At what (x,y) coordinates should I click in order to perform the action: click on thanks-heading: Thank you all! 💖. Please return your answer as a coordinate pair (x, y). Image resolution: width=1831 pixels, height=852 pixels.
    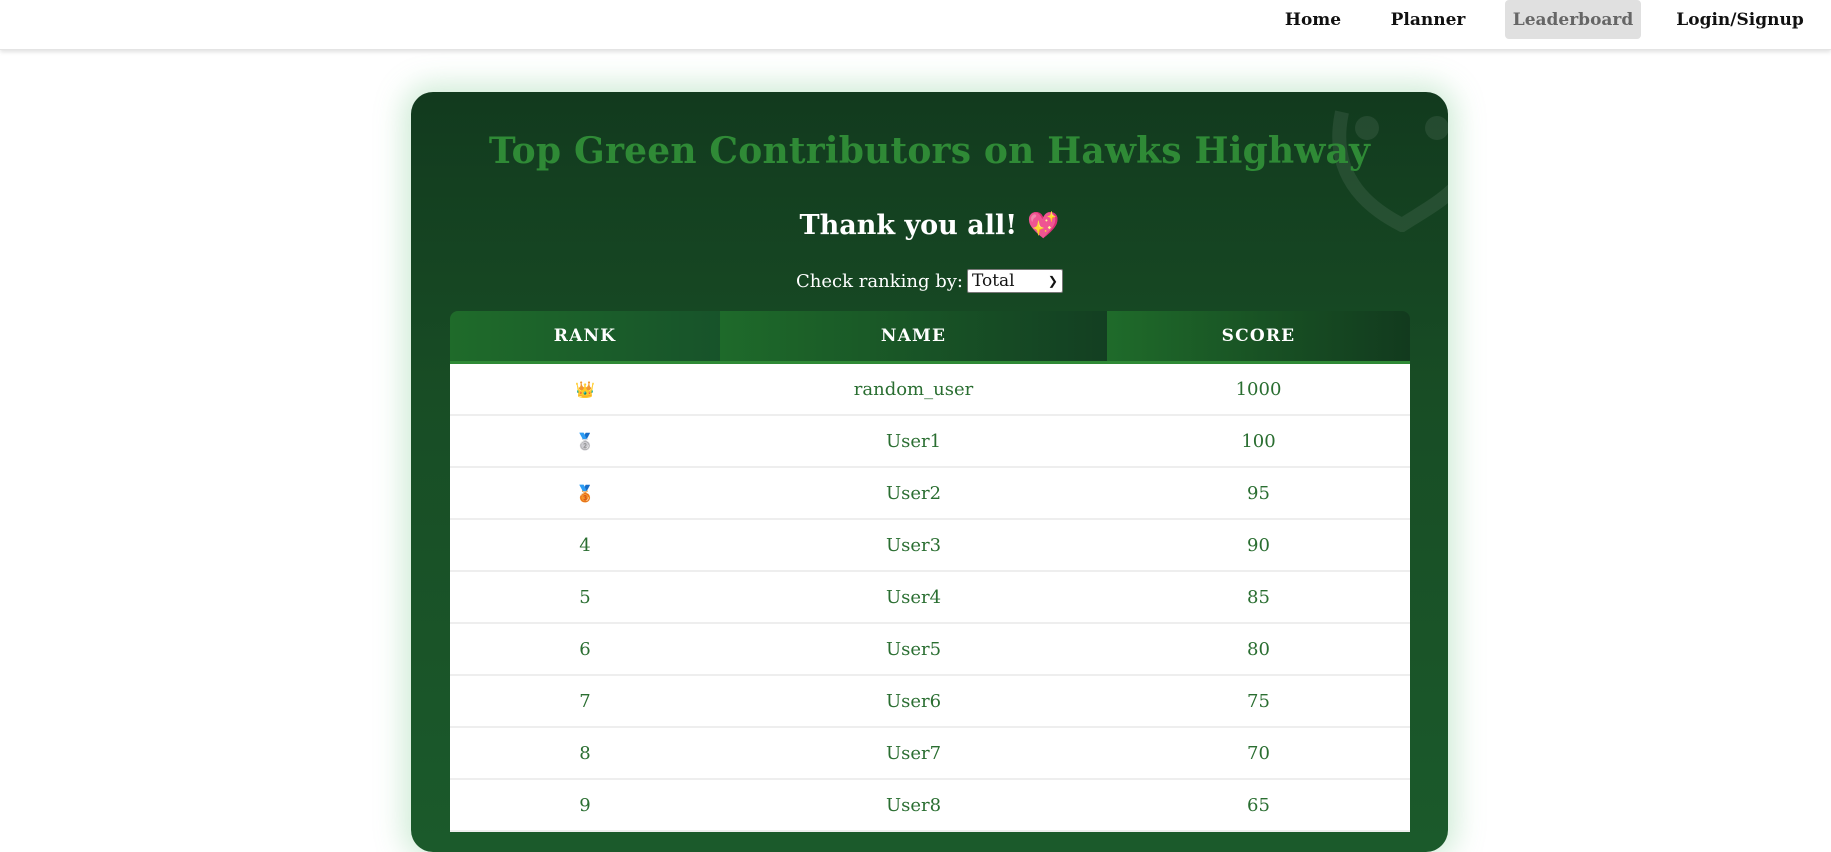
    Looking at the image, I should click on (929, 225).